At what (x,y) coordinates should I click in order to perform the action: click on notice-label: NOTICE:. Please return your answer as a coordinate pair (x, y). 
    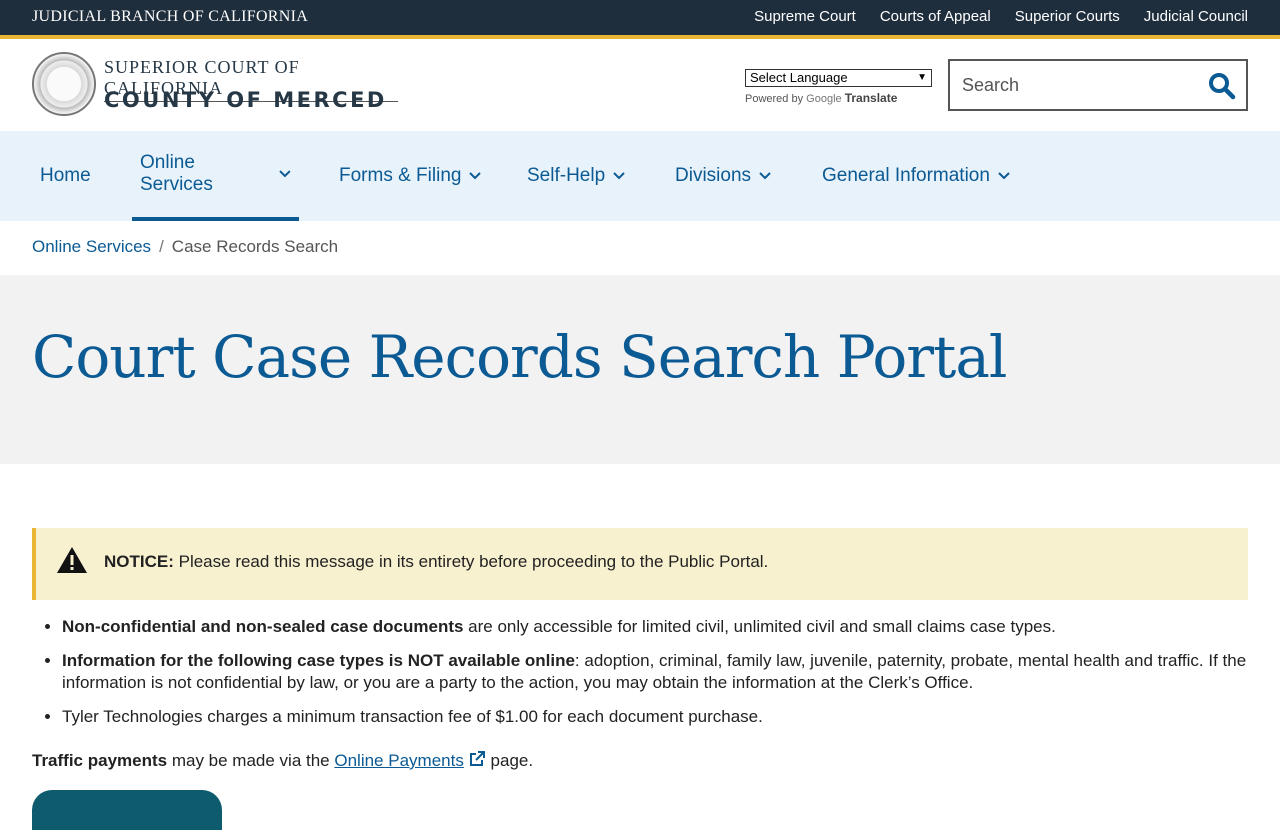
    Looking at the image, I should click on (139, 561).